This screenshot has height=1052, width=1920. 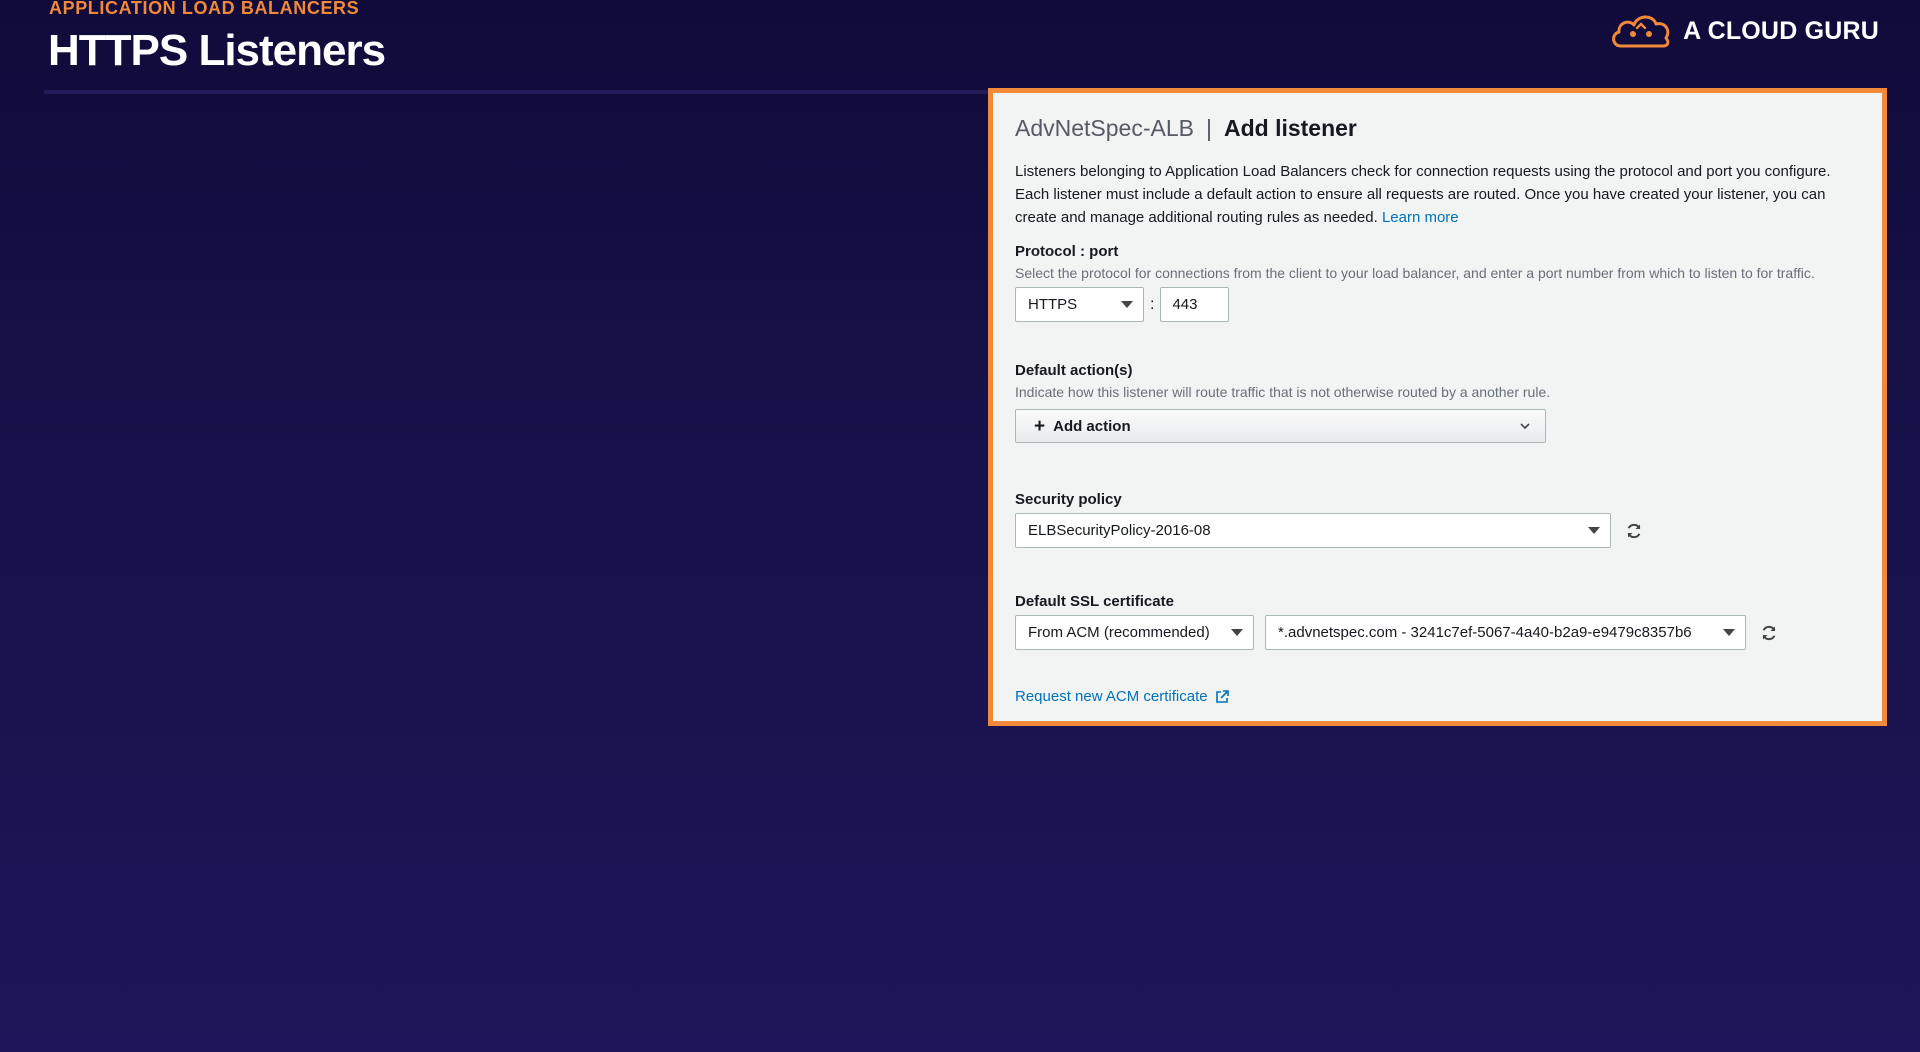 I want to click on port-input: 443, so click(x=1195, y=304).